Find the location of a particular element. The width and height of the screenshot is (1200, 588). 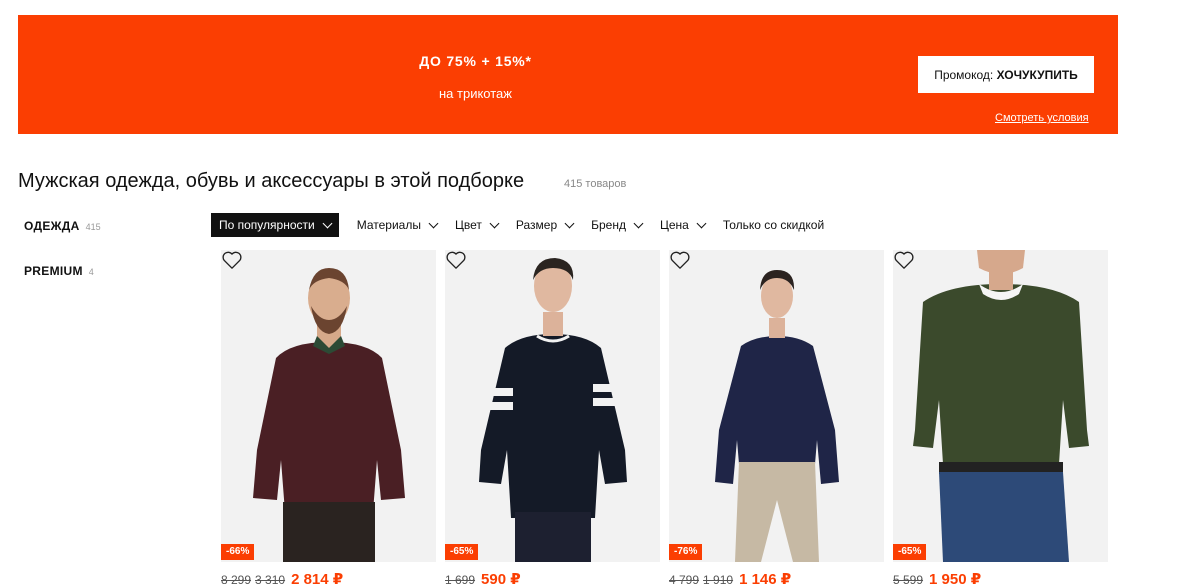

filter-label: Только со скидкой is located at coordinates (773, 225).